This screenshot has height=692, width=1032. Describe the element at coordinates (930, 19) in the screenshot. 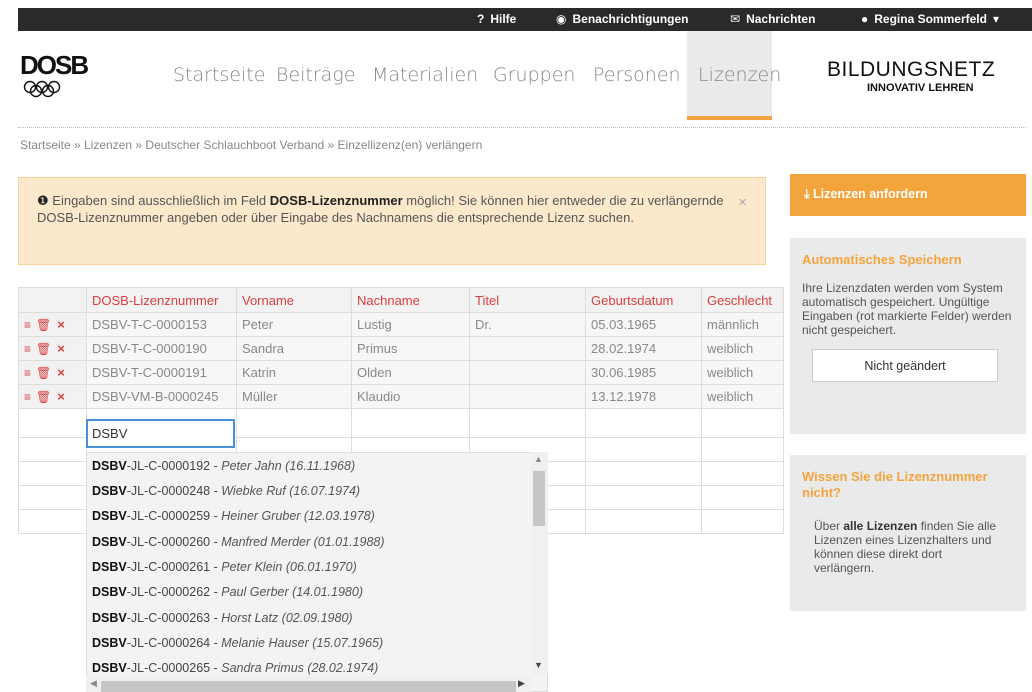

I see `user-menu: ● Regina Sommerfeld ▾` at that location.